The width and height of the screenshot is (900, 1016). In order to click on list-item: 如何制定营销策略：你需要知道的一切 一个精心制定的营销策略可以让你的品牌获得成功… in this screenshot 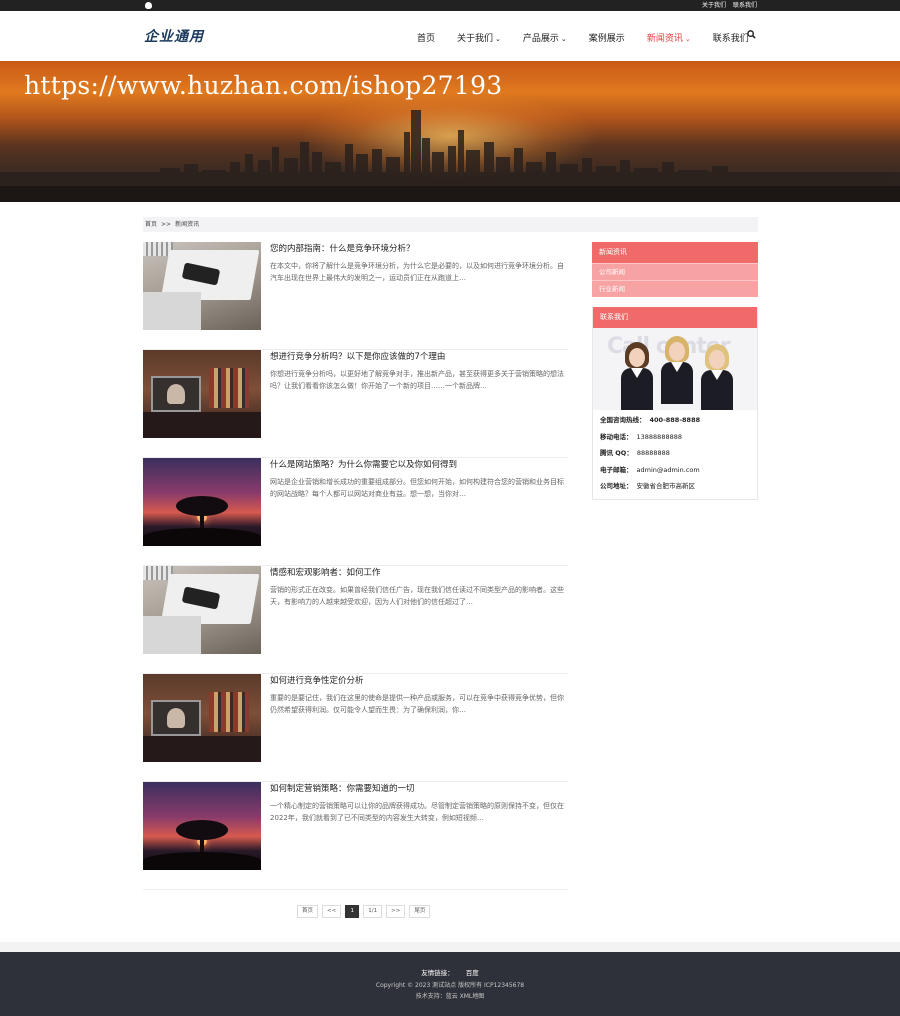, I will do `click(355, 836)`.